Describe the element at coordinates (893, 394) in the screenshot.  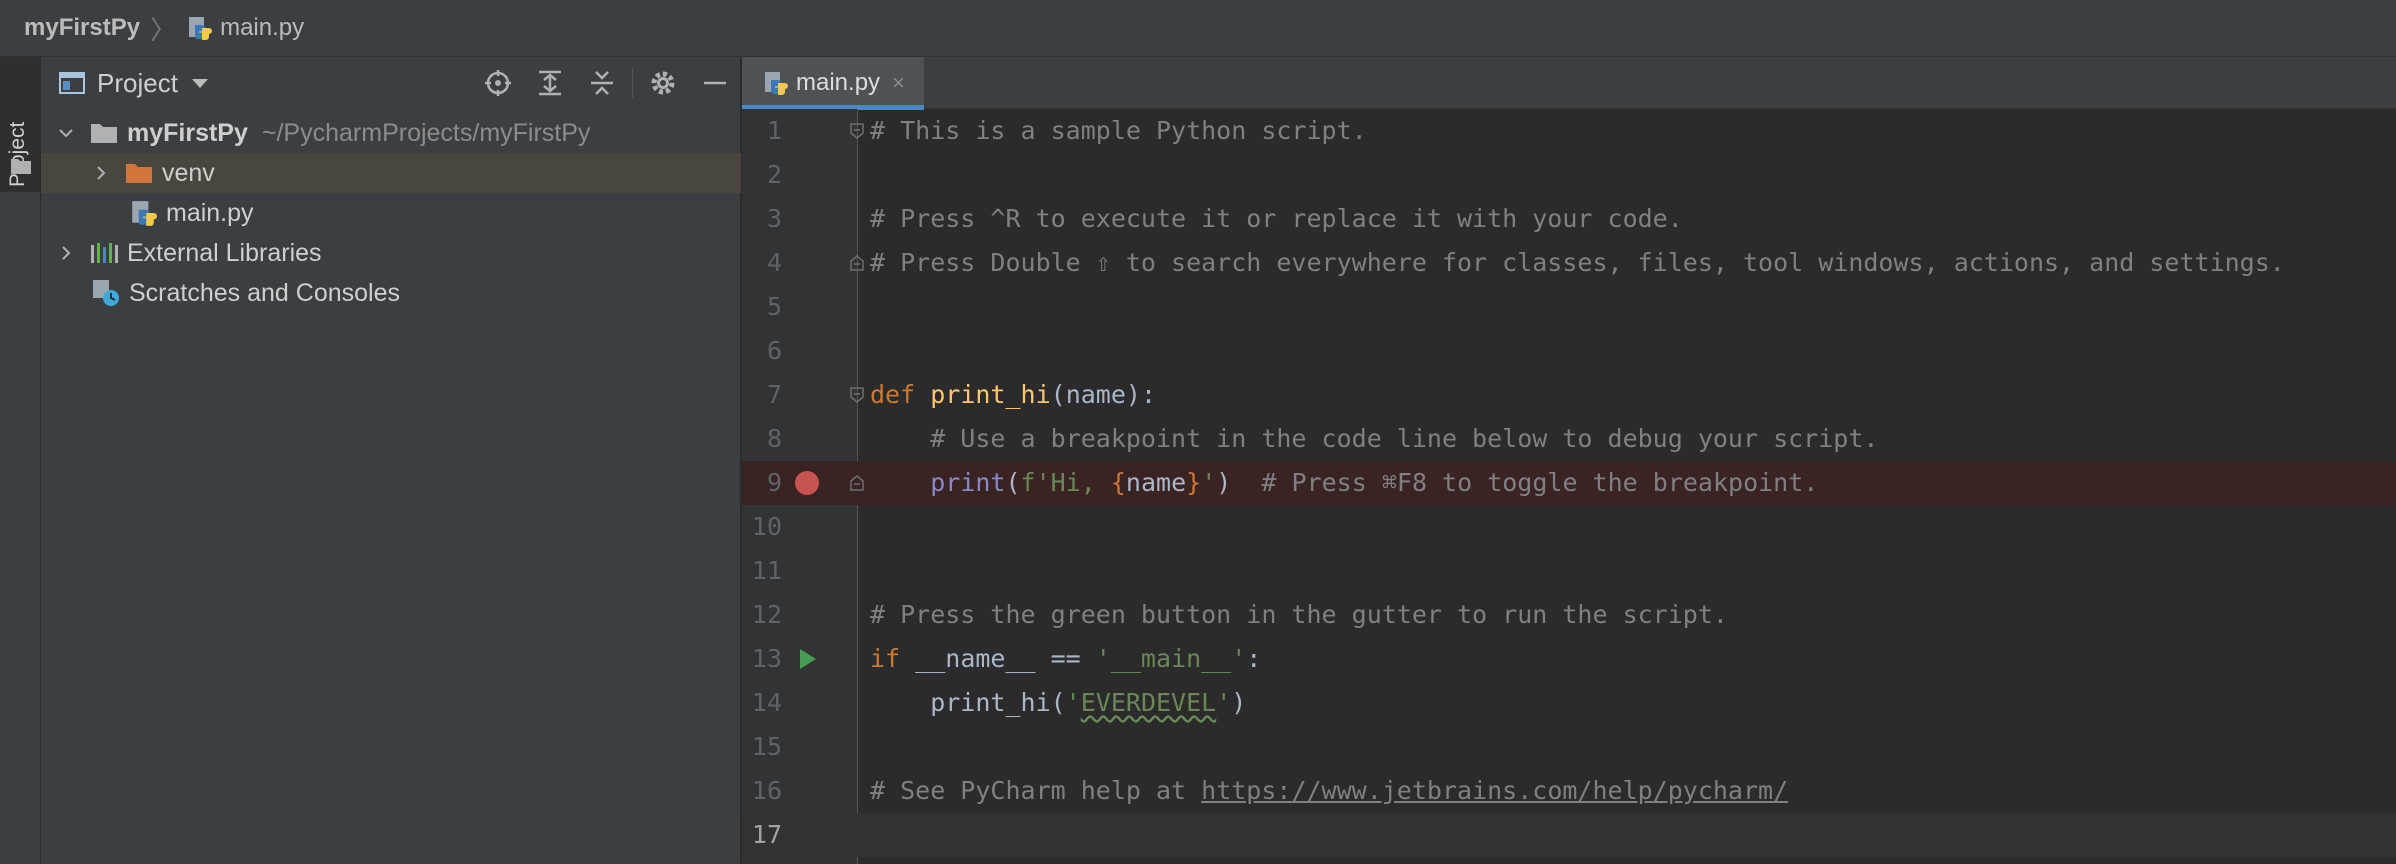
I see `keyword-def: def` at that location.